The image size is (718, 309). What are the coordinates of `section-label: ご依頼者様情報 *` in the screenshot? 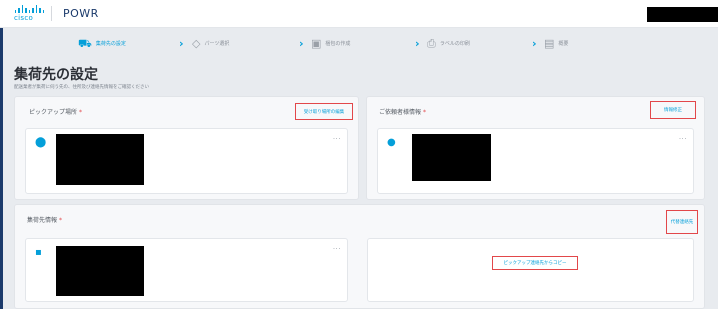 It's located at (403, 112).